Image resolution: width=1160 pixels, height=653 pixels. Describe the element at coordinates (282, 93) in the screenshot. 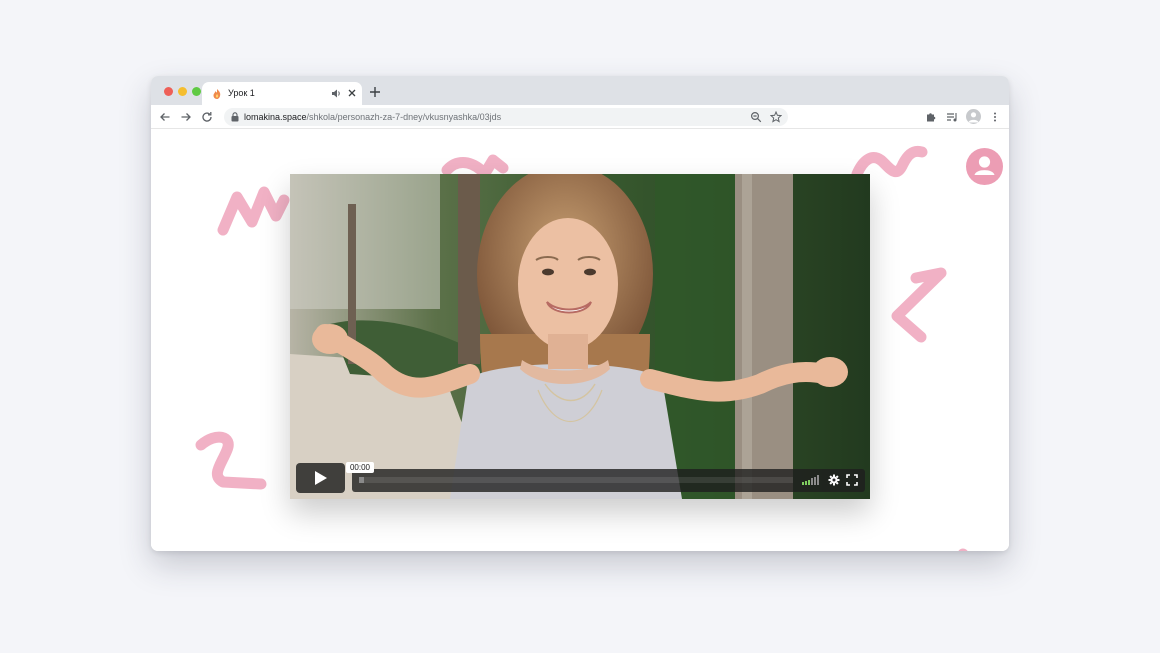

I see `tab-active: Урок 1` at that location.